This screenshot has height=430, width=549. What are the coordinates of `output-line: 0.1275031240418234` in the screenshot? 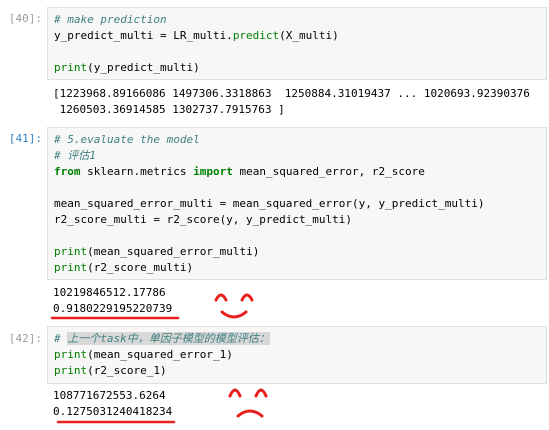 It's located at (113, 411).